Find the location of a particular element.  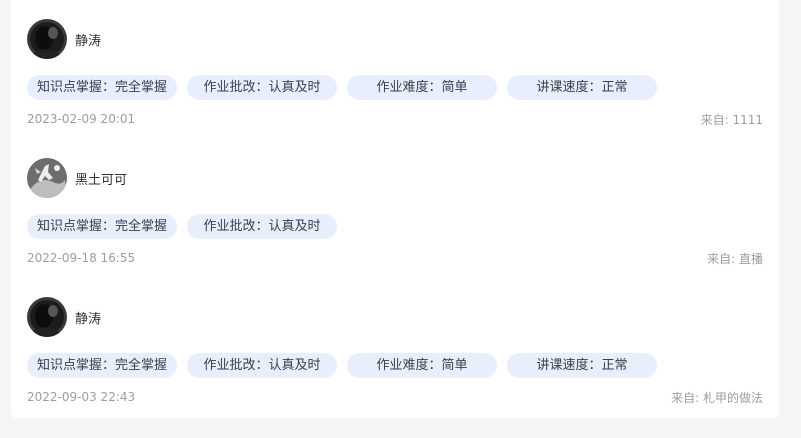

review-date: 2023-02-09 20:01 is located at coordinates (81, 119).